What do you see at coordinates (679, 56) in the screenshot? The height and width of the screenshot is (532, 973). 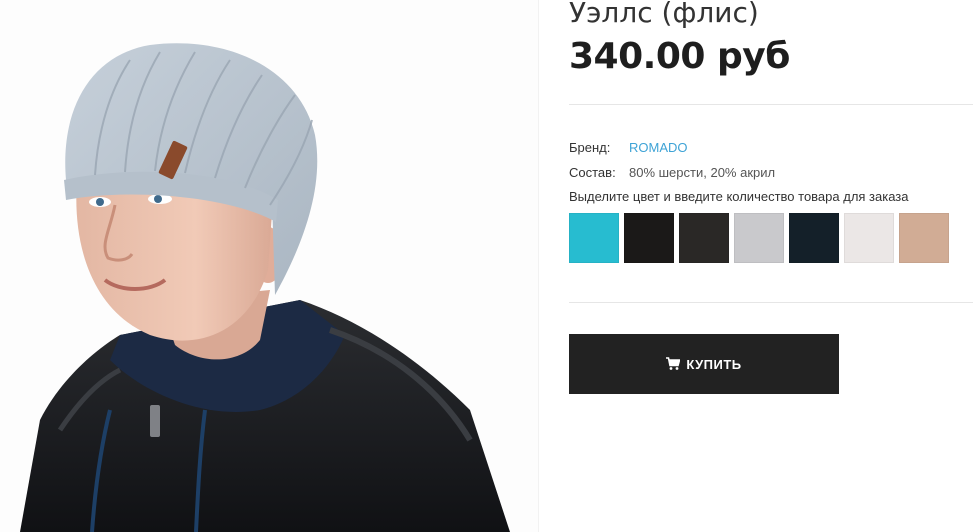 I see `product-price: 340.00 руб` at bounding box center [679, 56].